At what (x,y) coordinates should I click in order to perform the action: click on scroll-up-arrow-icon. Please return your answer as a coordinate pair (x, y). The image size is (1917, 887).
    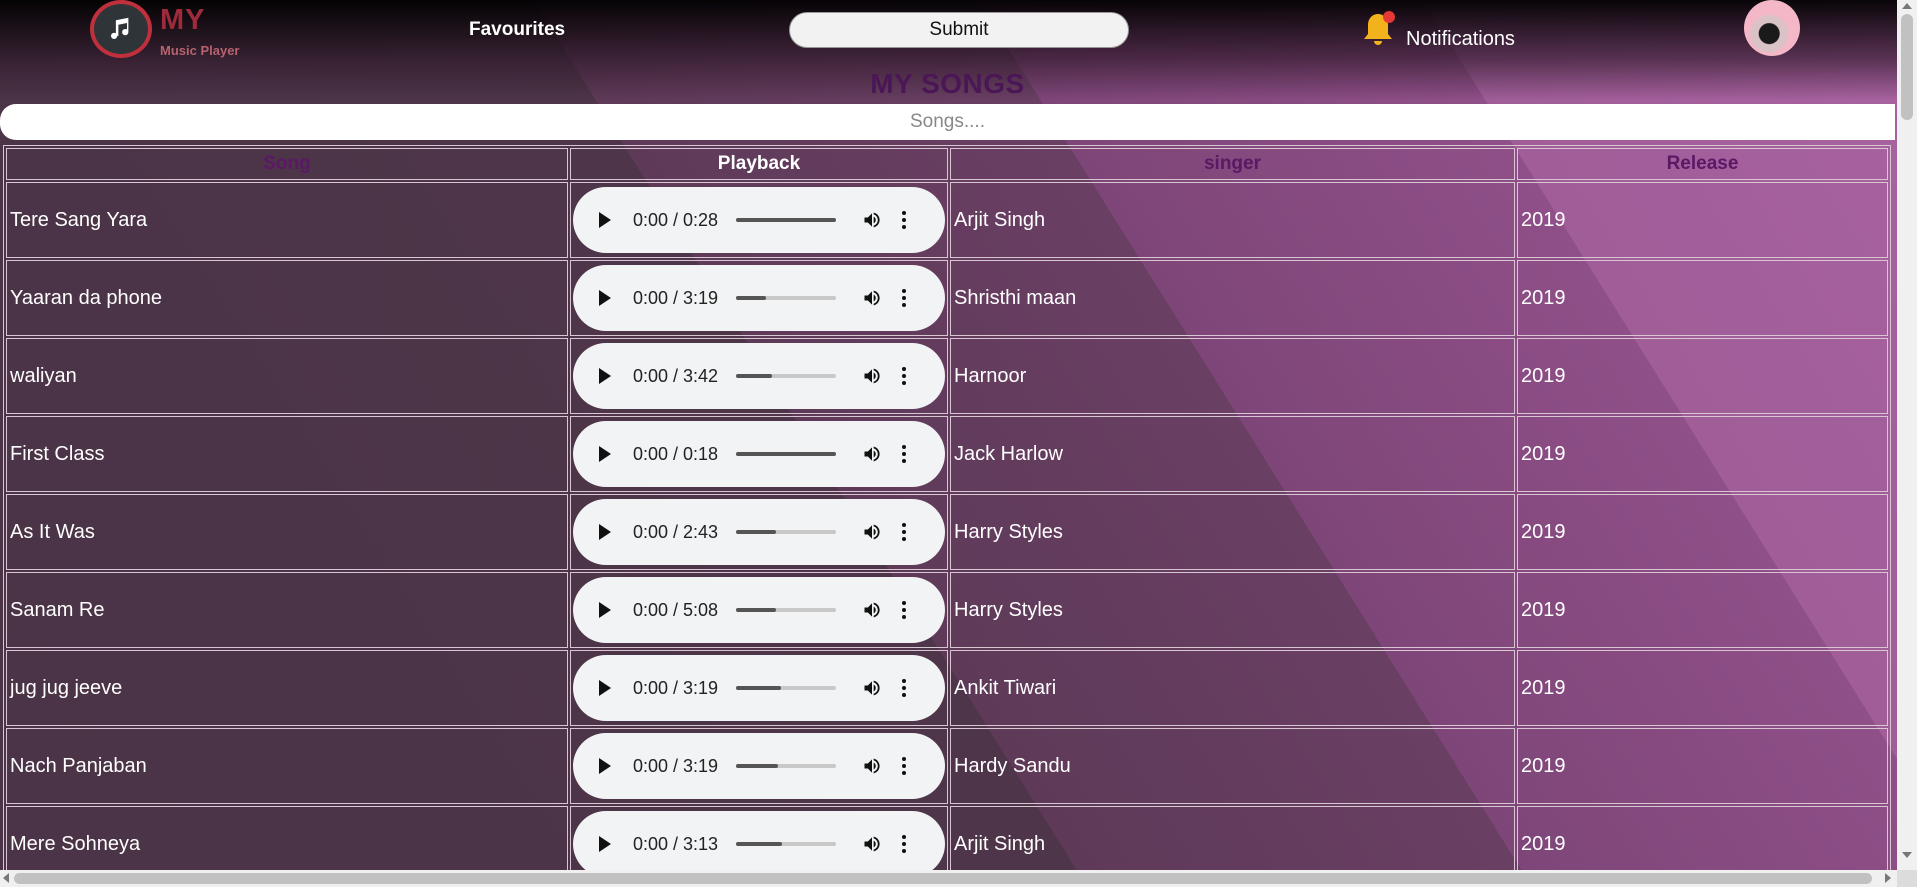
    Looking at the image, I should click on (1907, 6).